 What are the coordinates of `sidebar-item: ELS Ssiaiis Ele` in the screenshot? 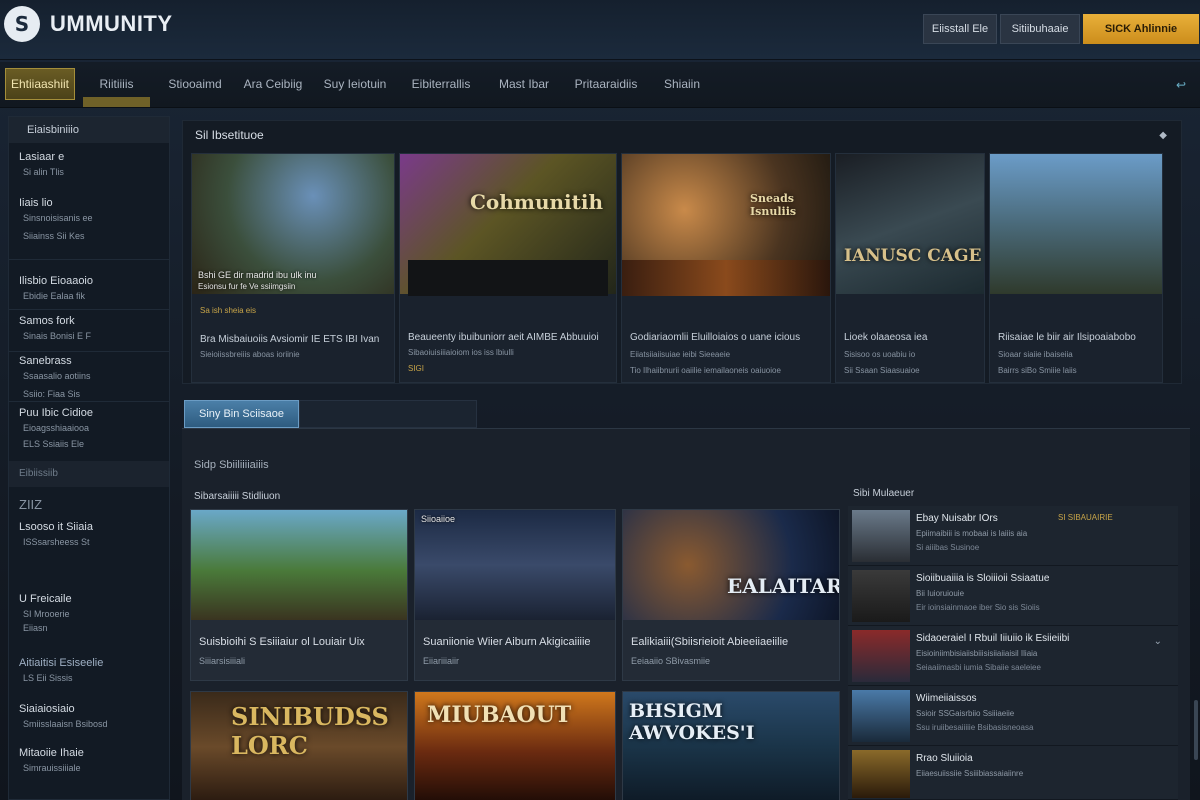 It's located at (94, 442).